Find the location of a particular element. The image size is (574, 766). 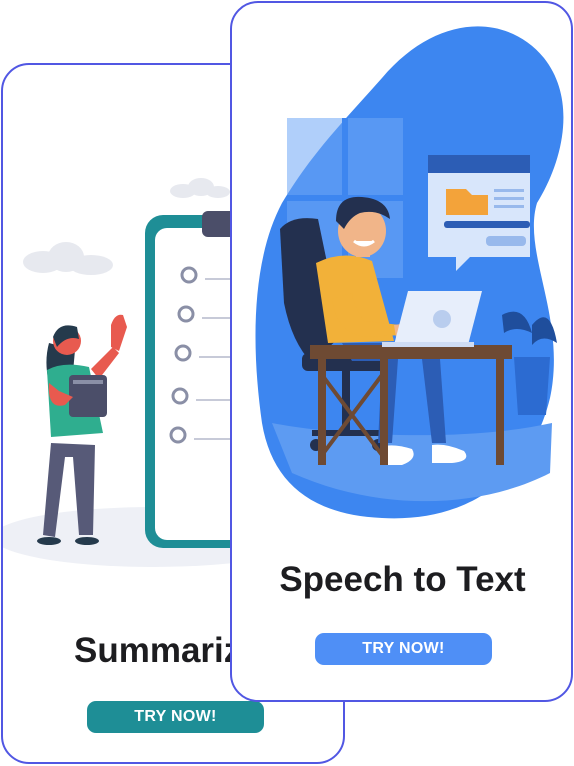

card-title-speech-to-text: Speech to Text is located at coordinates (402, 579).